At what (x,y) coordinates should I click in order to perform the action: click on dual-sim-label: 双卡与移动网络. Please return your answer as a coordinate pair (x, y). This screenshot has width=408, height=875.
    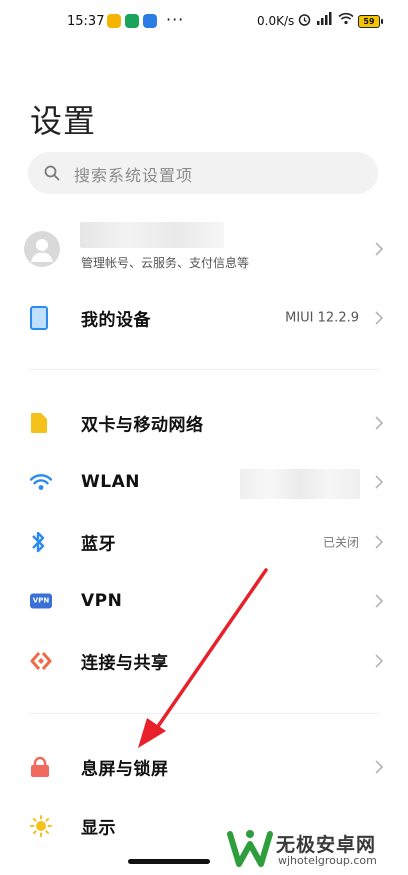
    Looking at the image, I should click on (142, 425).